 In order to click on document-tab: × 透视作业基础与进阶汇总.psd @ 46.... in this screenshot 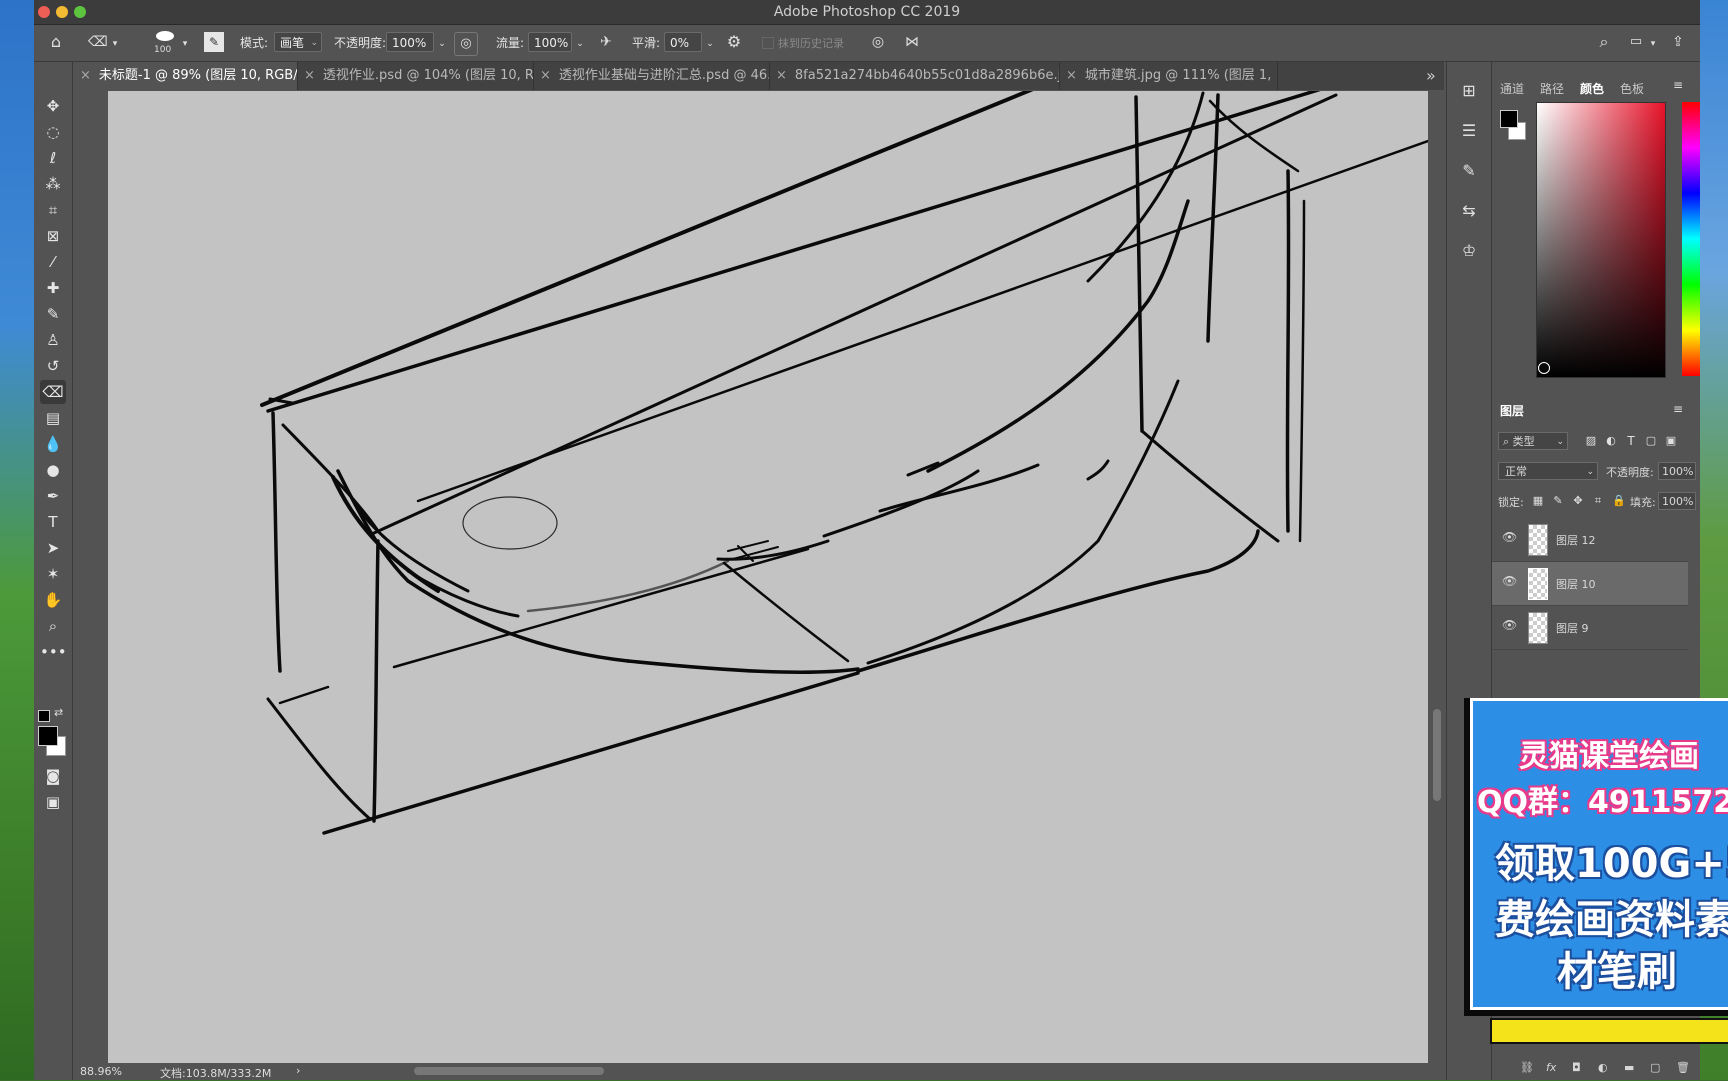, I will do `click(652, 76)`.